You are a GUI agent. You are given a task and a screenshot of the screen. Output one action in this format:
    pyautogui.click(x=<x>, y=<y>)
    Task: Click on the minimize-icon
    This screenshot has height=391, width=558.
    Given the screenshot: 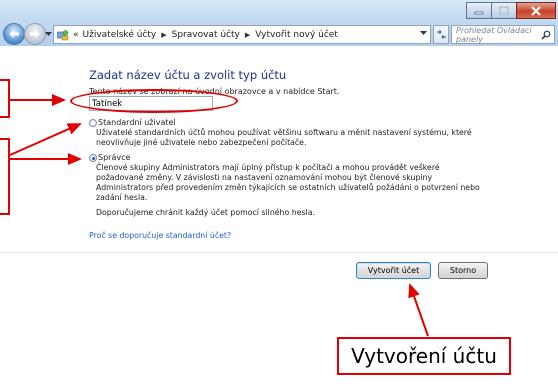 What is the action you would take?
    pyautogui.click(x=479, y=12)
    